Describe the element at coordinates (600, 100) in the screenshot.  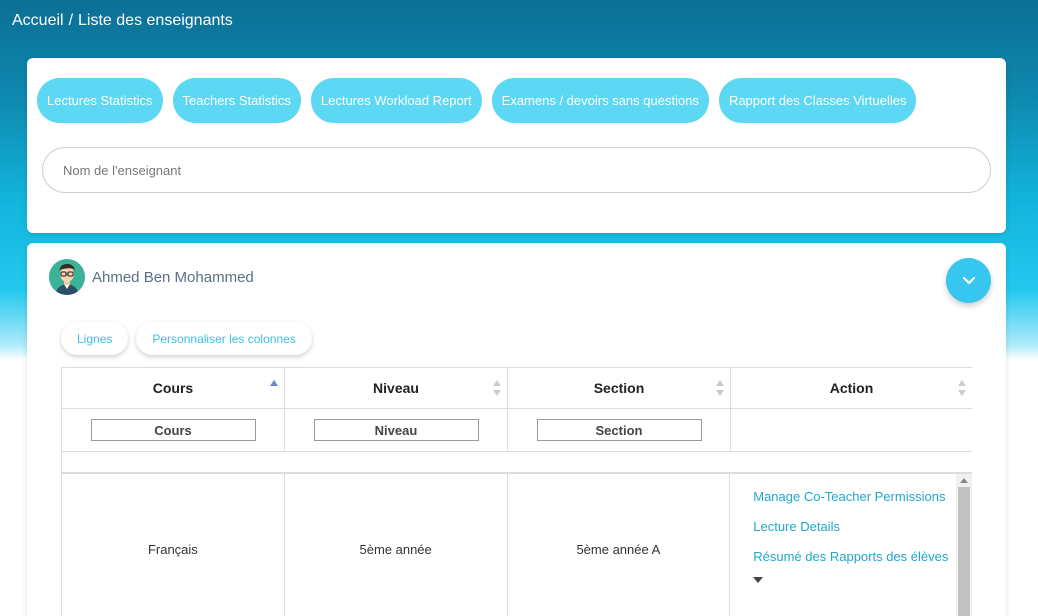
I see `exams-without-questions-button: Examens / devoirs sans questions` at that location.